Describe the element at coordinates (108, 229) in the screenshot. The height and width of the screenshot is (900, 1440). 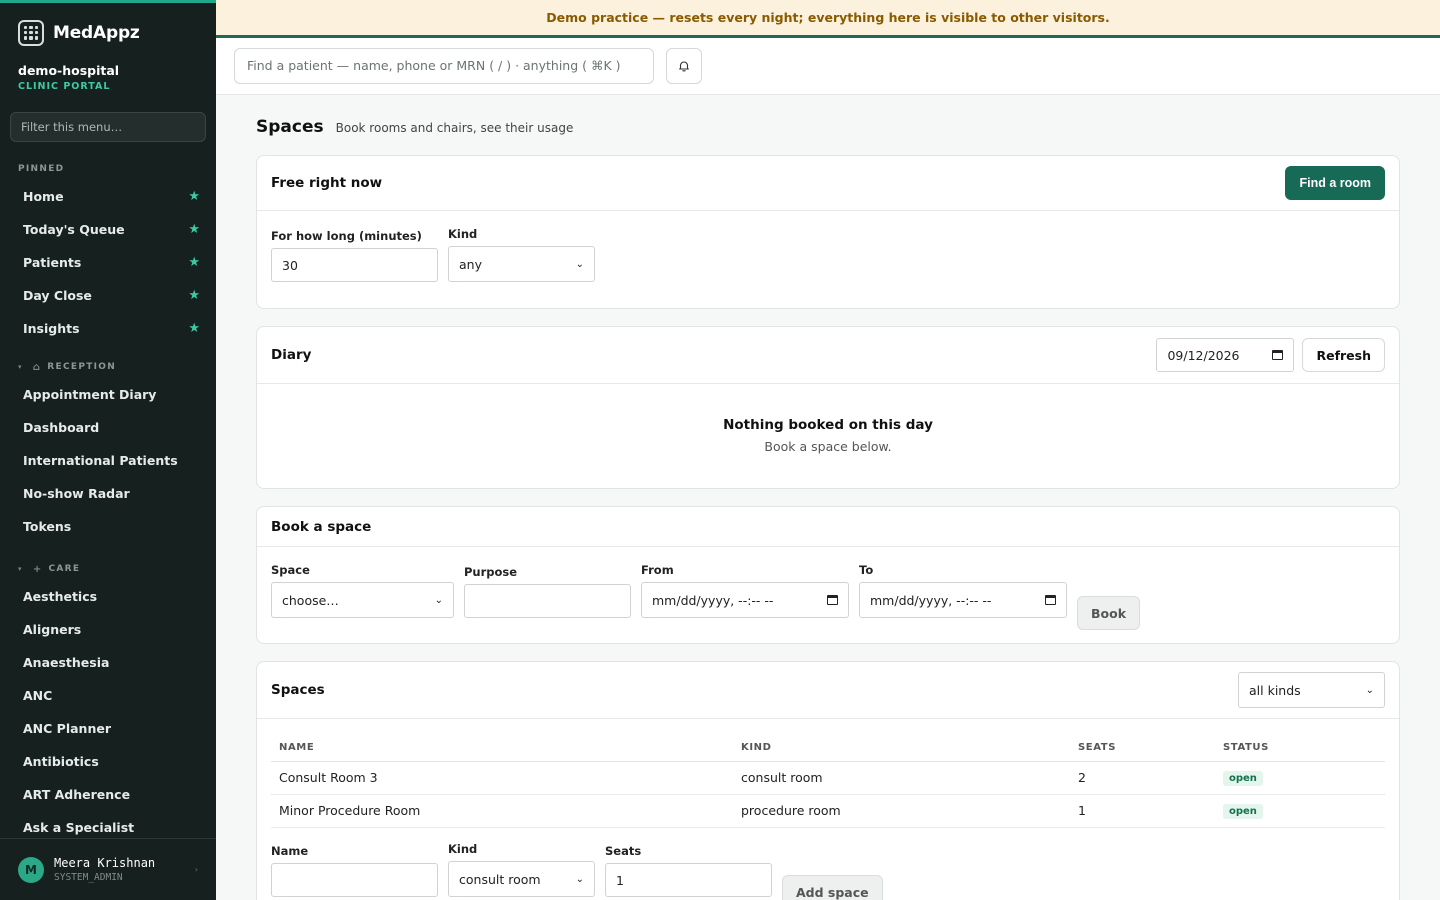
I see `sidebar-item-todays-queue: Today's Queue ★` at that location.